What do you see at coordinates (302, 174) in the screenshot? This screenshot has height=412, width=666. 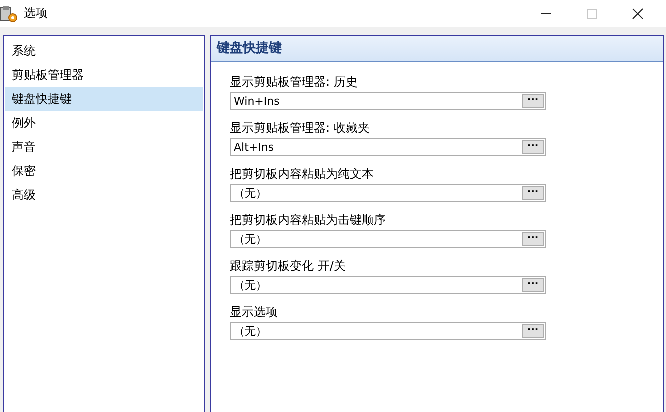 I see `field-label: 把剪切板内容粘贴为纯文本` at bounding box center [302, 174].